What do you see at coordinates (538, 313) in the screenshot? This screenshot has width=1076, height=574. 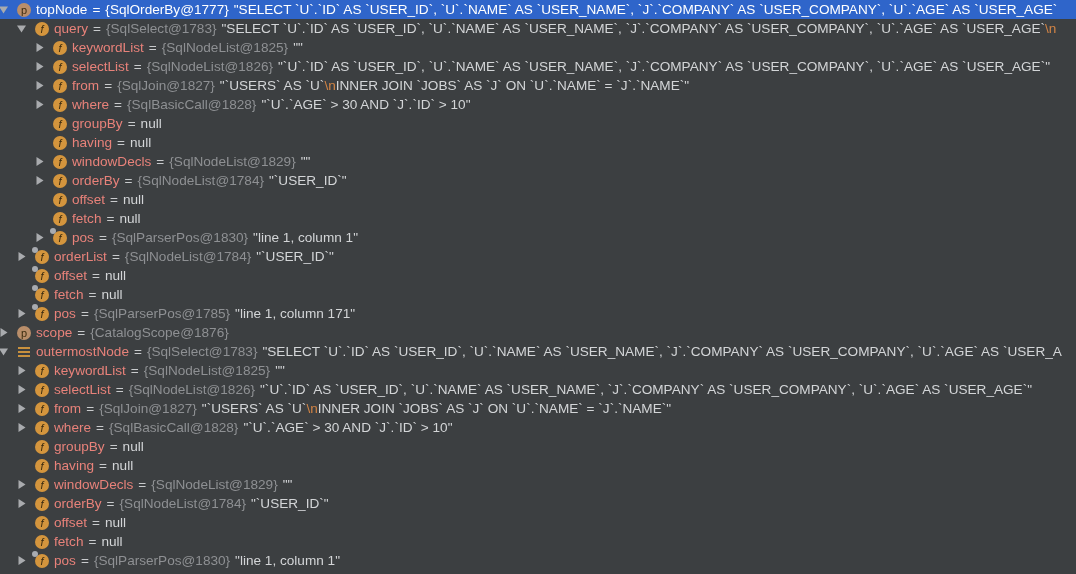 I see `tree-row: f pos = {SqlParserPos@1785} "line 1, column 171"` at bounding box center [538, 313].